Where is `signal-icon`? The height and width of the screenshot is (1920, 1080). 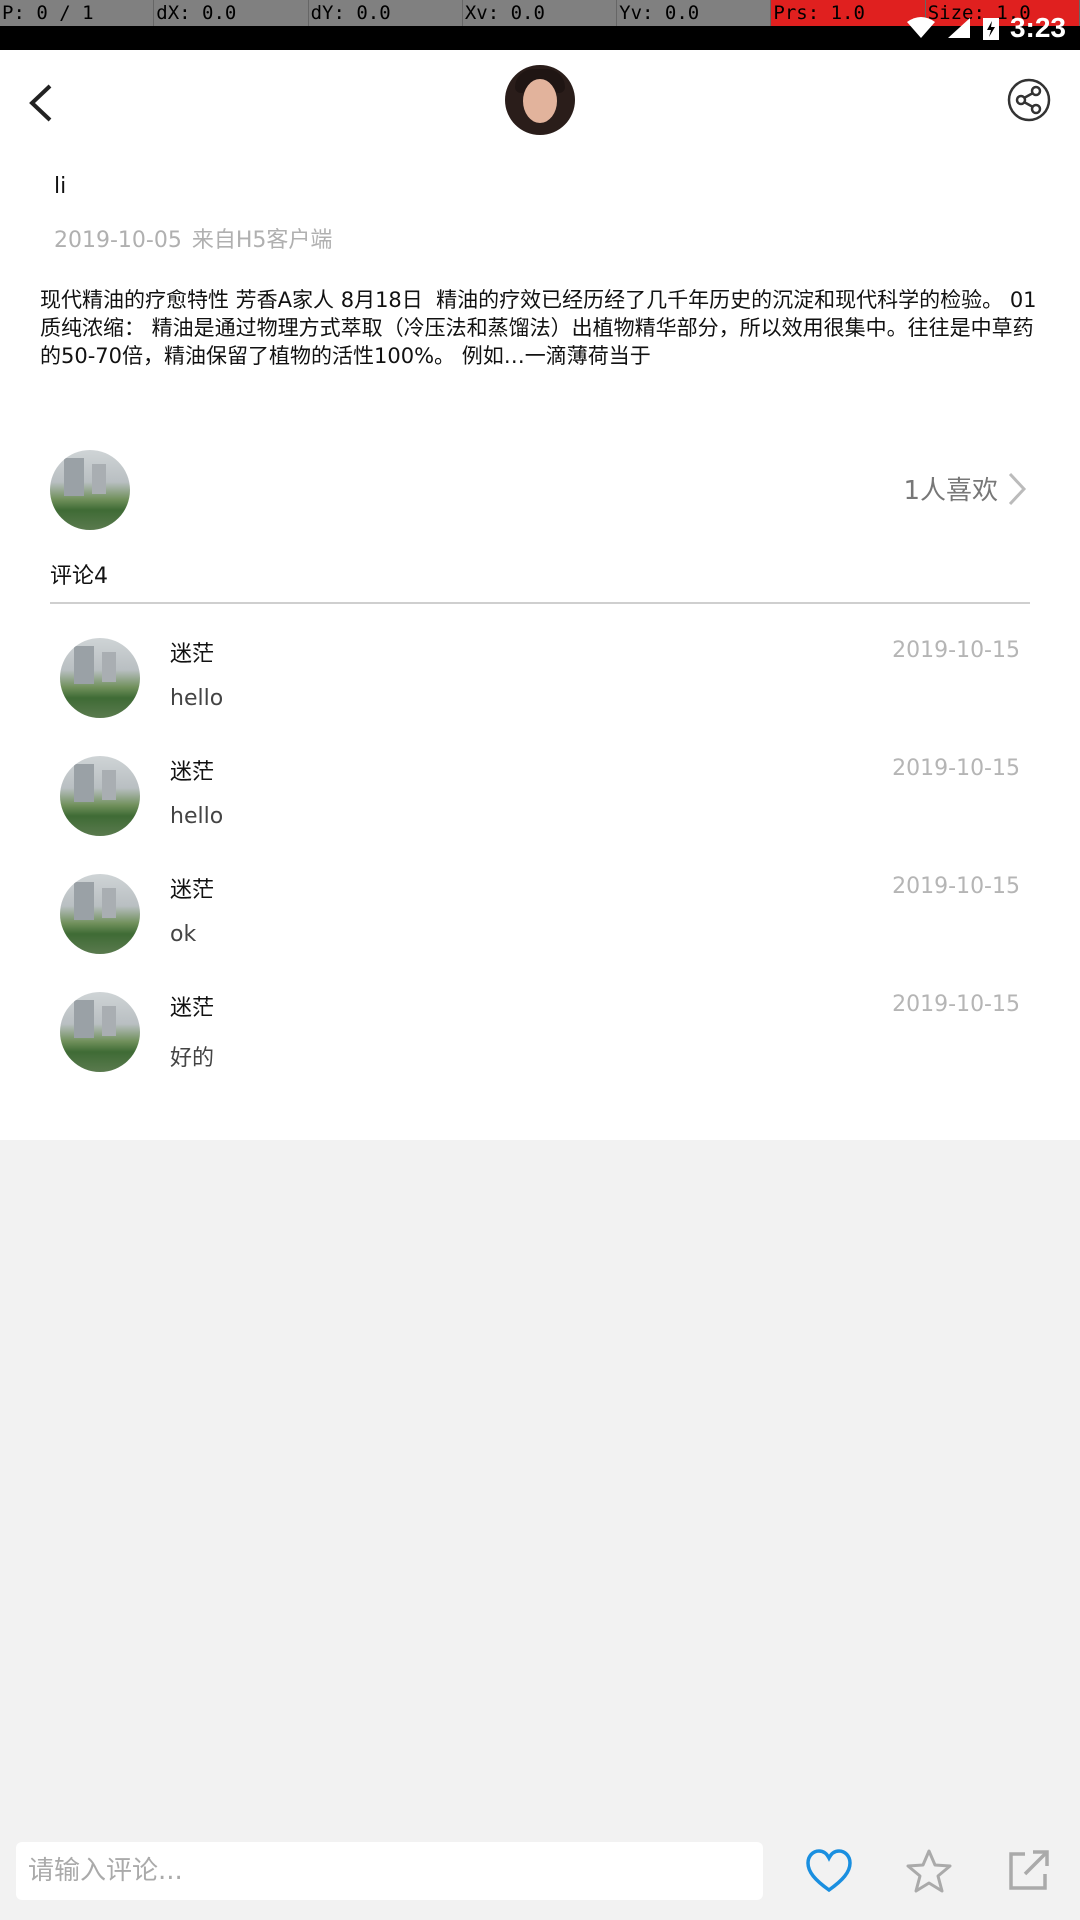 signal-icon is located at coordinates (958, 28).